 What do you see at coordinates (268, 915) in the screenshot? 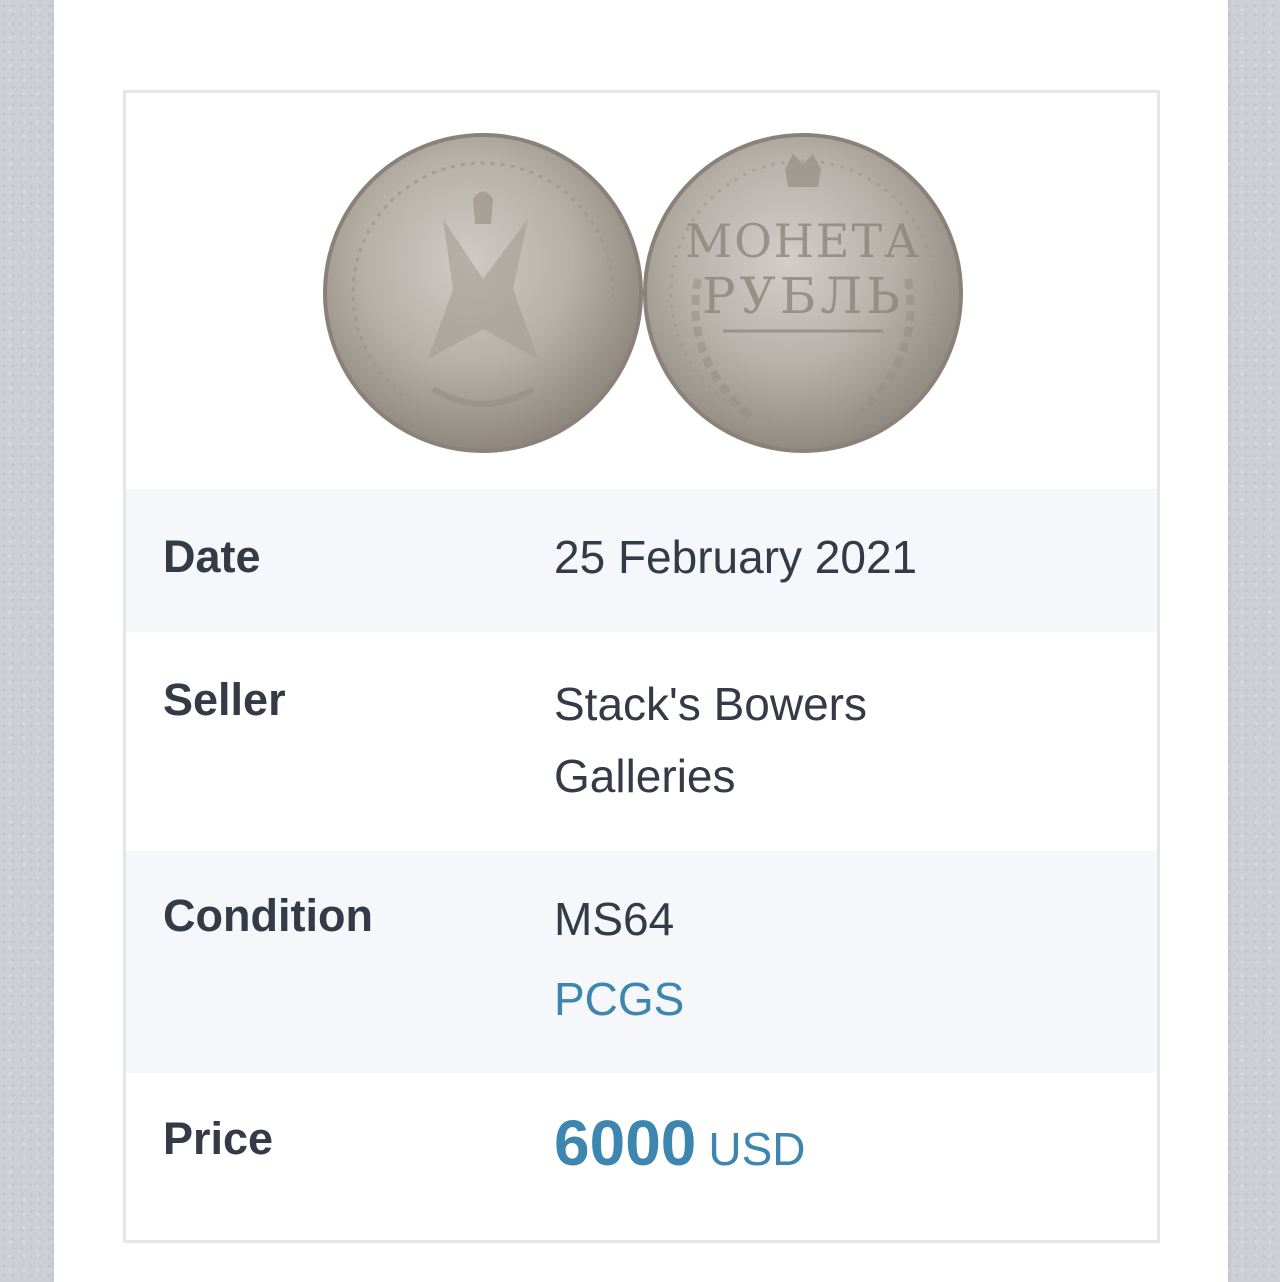
I see `condition-label: Condition` at bounding box center [268, 915].